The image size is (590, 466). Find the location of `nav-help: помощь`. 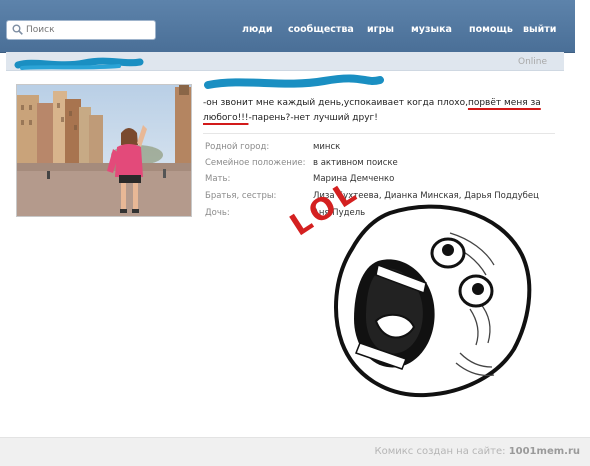

nav-help: помощь is located at coordinates (491, 29).